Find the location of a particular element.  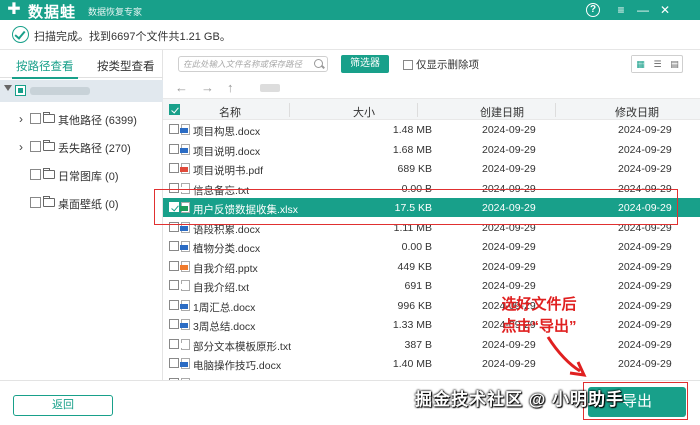

file-size: 1.68 MB is located at coordinates (412, 149).